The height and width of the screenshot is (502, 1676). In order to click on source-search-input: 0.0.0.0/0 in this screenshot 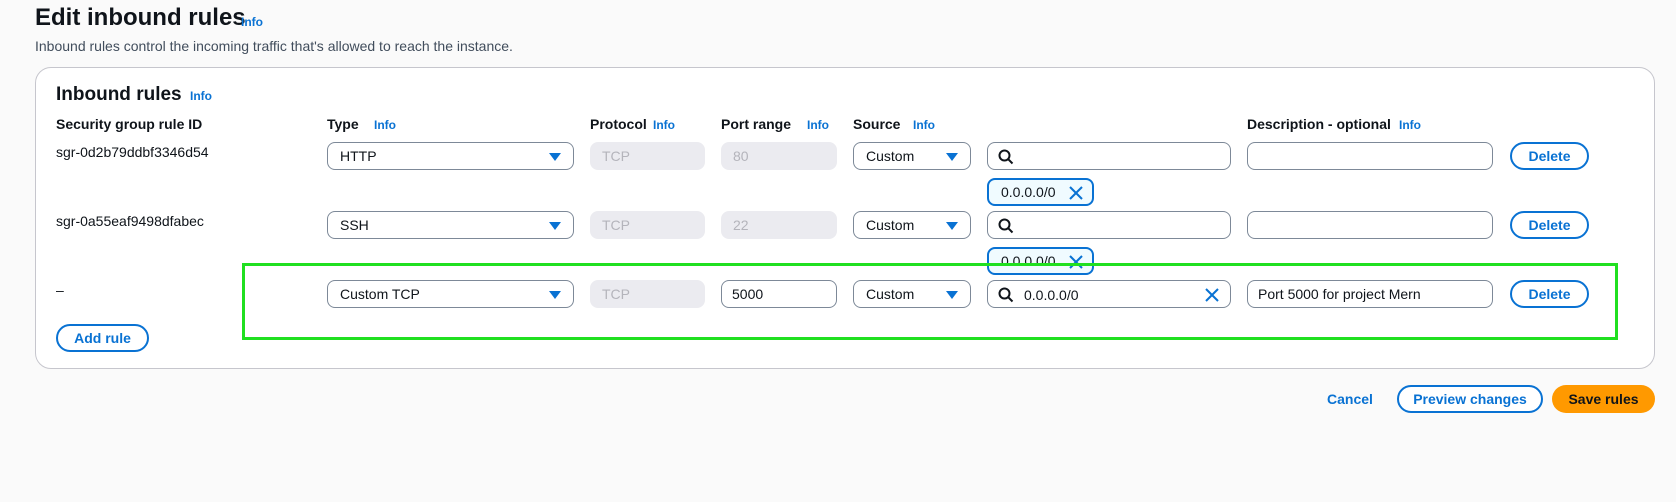, I will do `click(1109, 294)`.